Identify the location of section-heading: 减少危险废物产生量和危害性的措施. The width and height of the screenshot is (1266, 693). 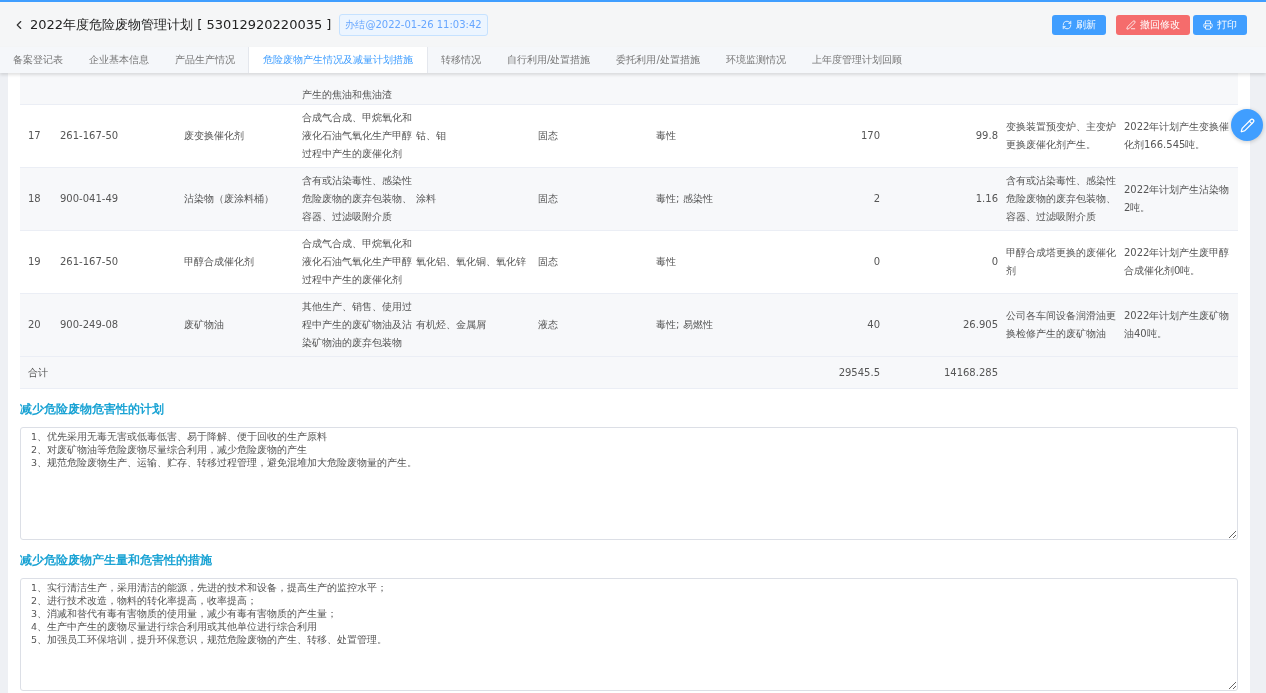
(116, 560).